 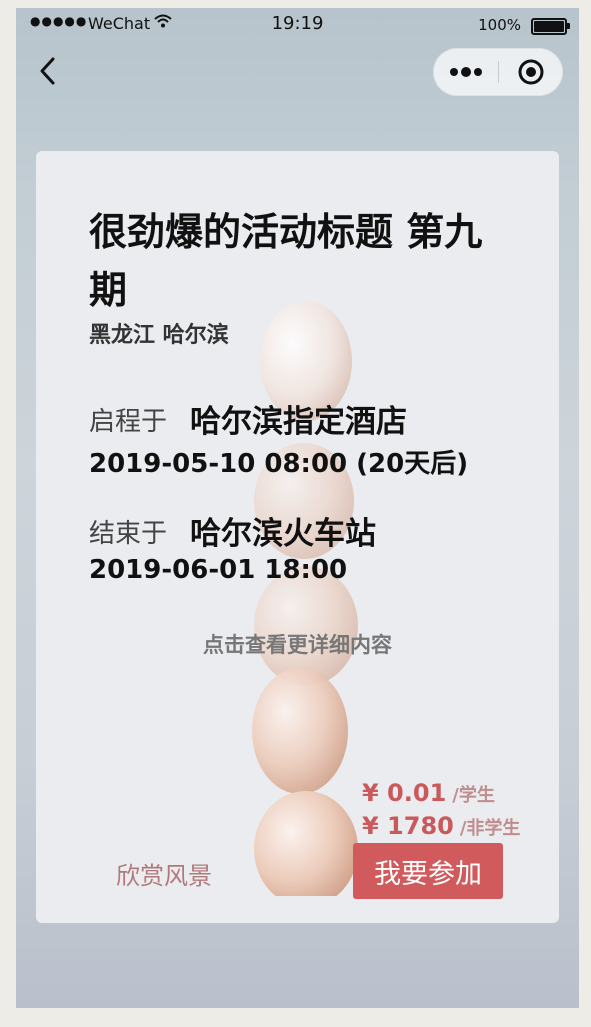 I want to click on start-place: 哈尔滨指定酒店, so click(x=298, y=422).